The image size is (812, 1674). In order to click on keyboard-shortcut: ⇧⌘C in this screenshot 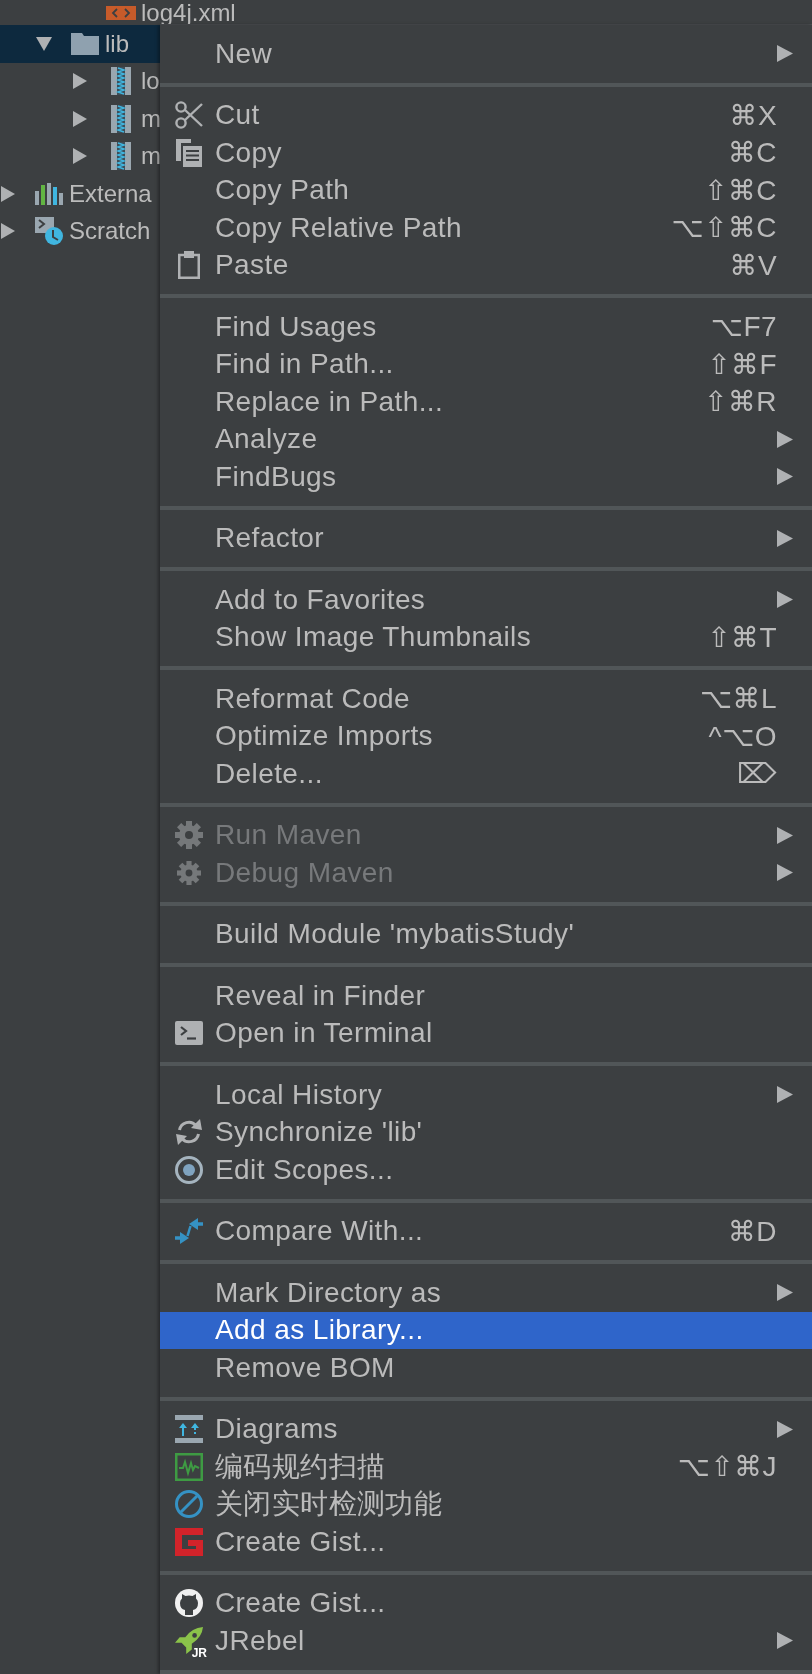, I will do `click(740, 190)`.